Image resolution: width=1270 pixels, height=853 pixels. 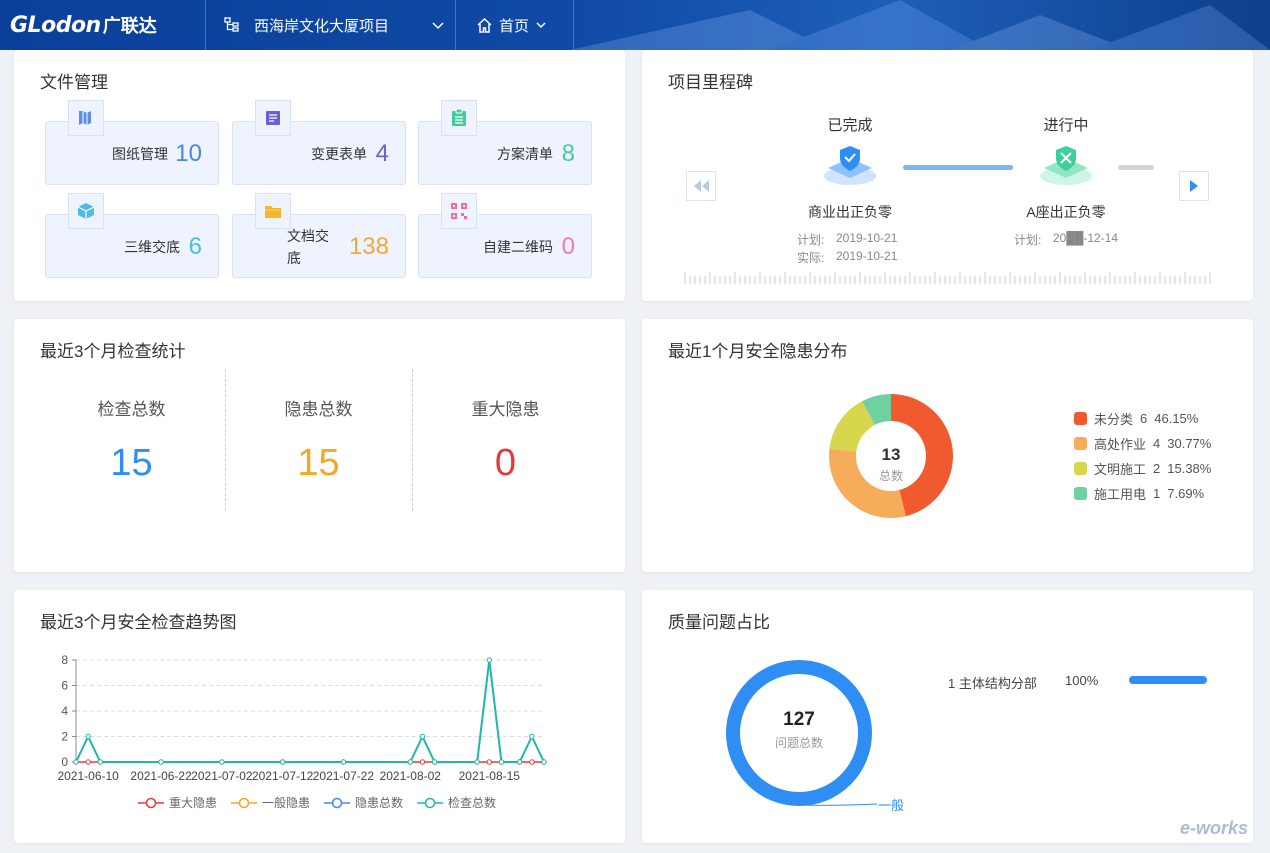 What do you see at coordinates (1086, 238) in the screenshot?
I see `milestone-plan-date: 20██-12-14` at bounding box center [1086, 238].